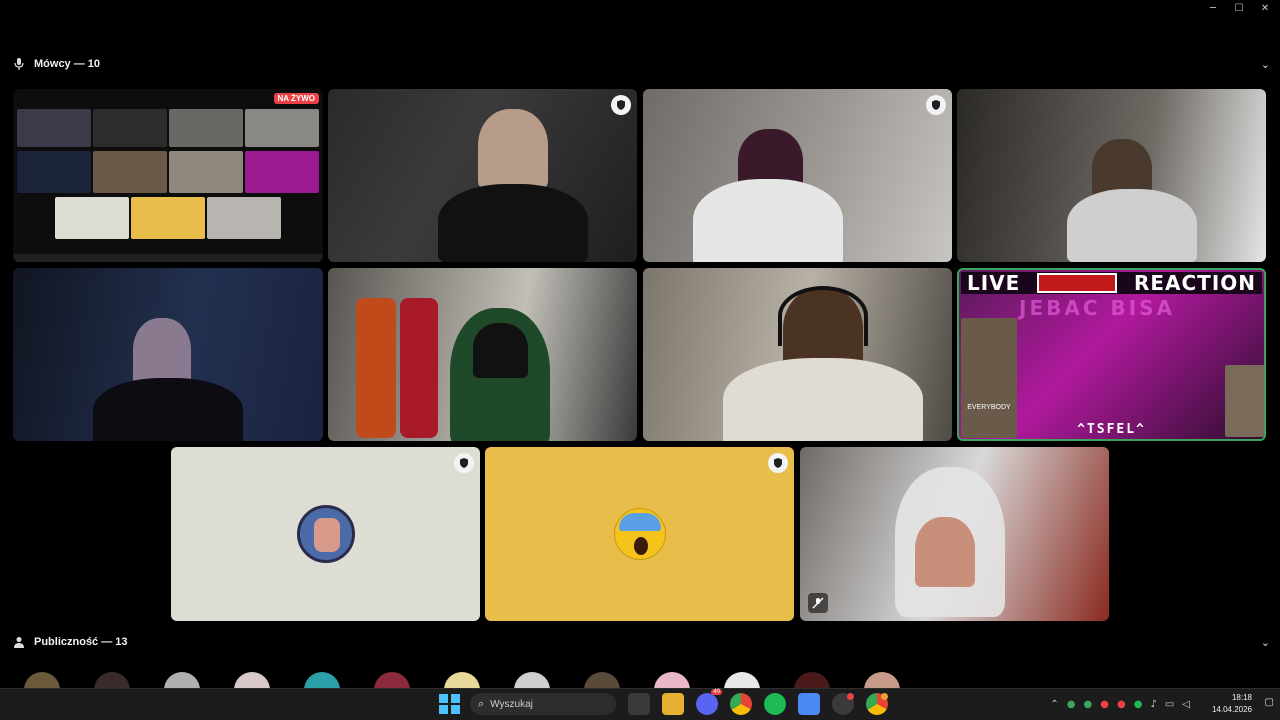 The height and width of the screenshot is (720, 1280). Describe the element at coordinates (741, 704) in the screenshot. I see `chrome-icon` at that location.